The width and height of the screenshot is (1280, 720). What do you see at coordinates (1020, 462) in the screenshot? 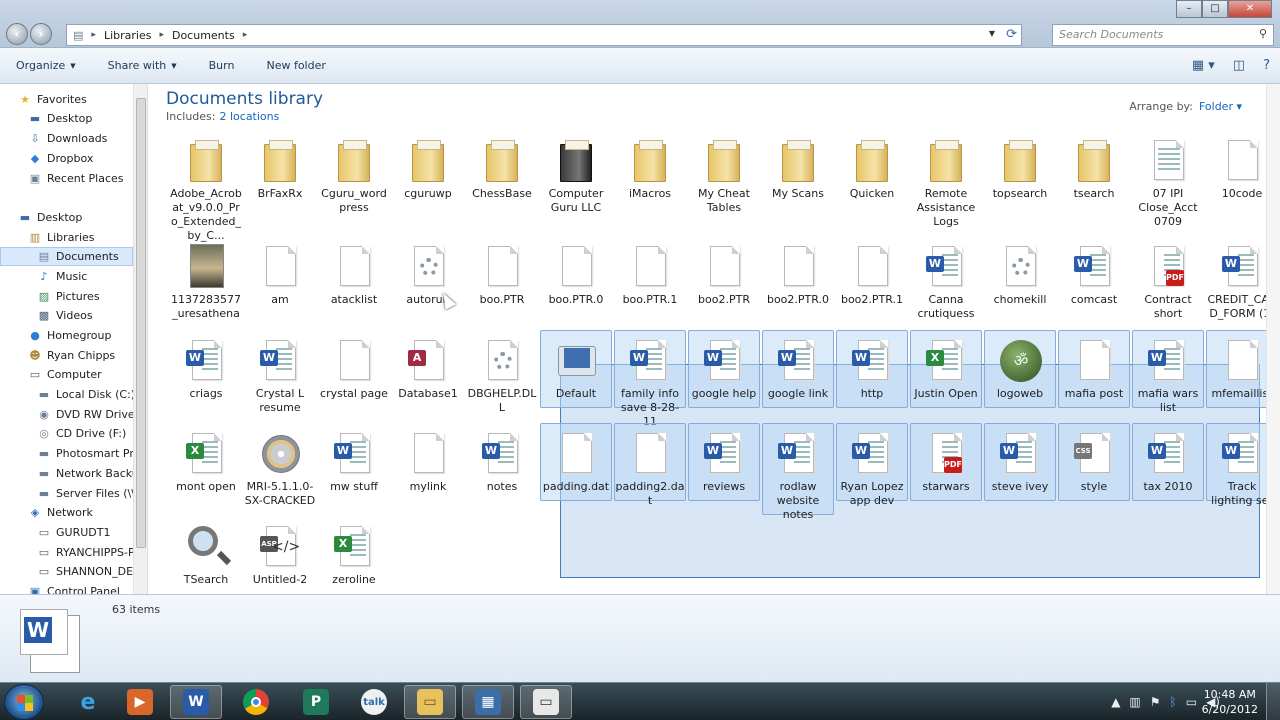
I see `file-item: Wsteve ivey` at bounding box center [1020, 462].